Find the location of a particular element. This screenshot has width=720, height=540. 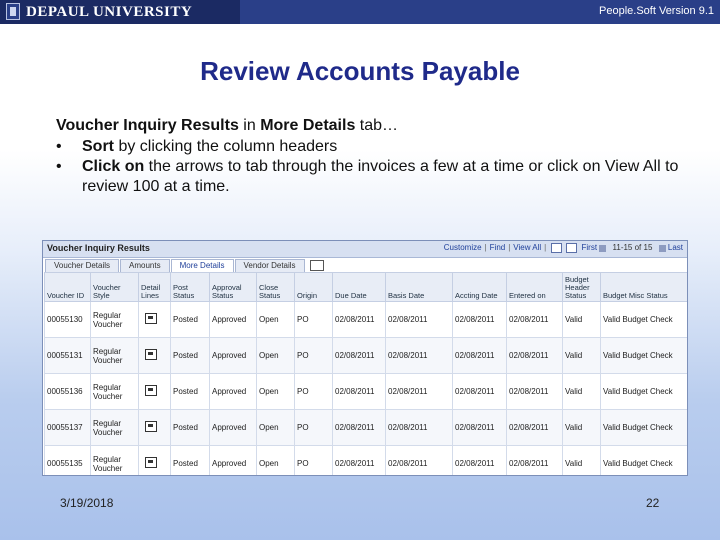

intro-bold-results: Voucher Inquiry Results is located at coordinates (147, 125).